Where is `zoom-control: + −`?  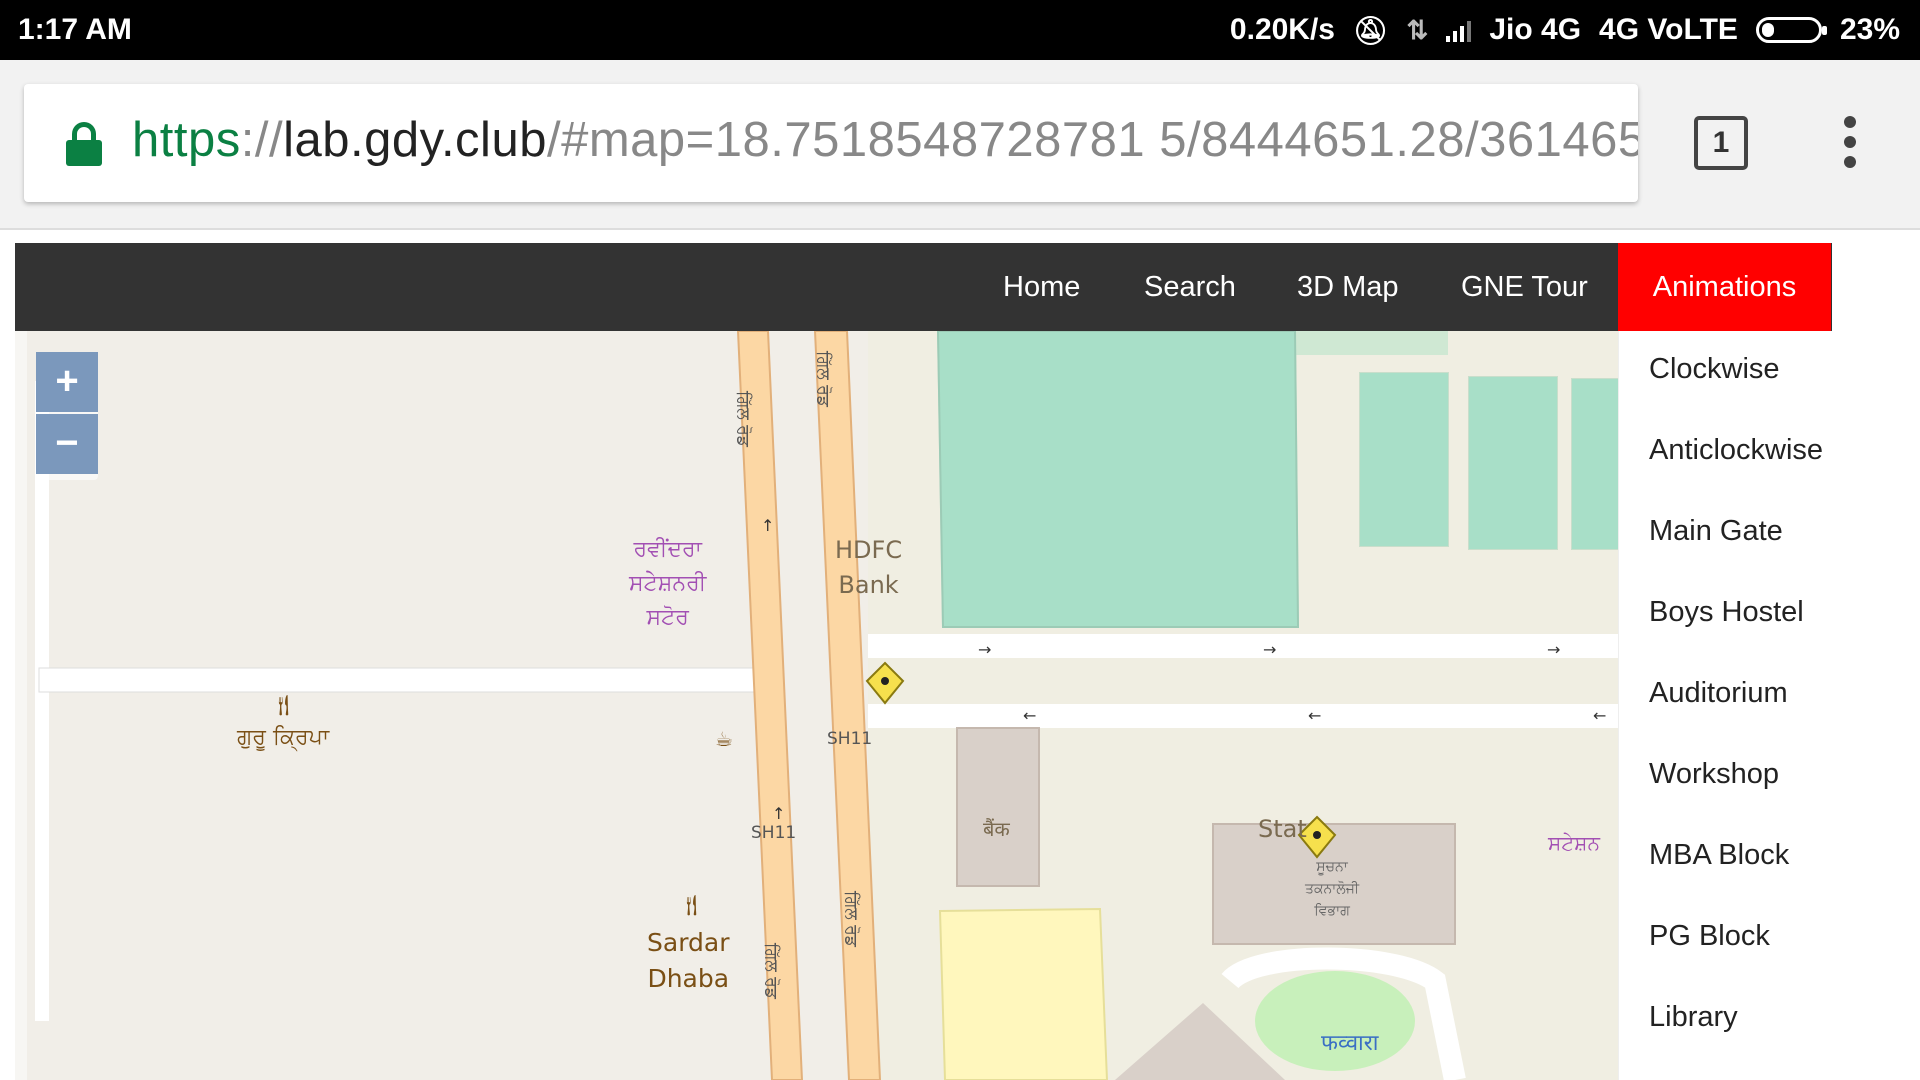 zoom-control: + − is located at coordinates (67, 416).